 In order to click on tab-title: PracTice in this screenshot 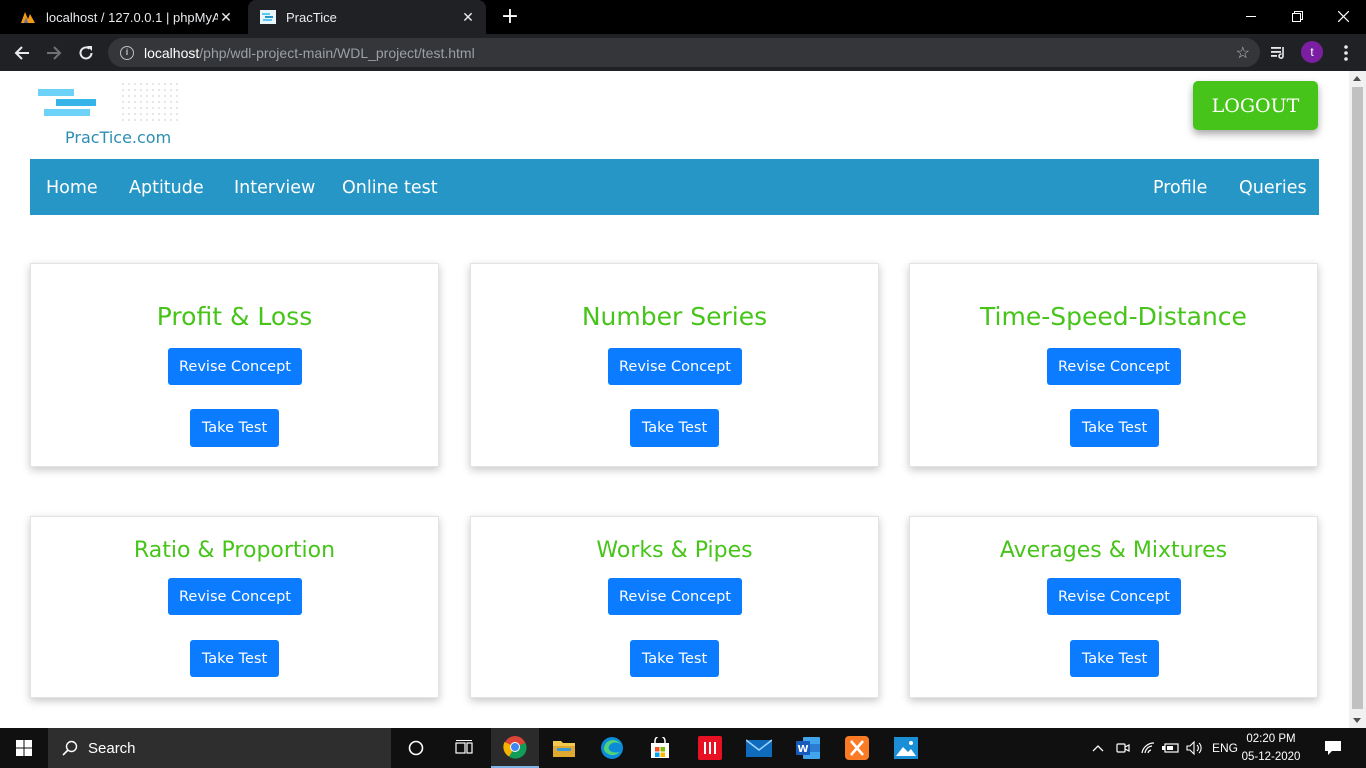, I will do `click(311, 17)`.